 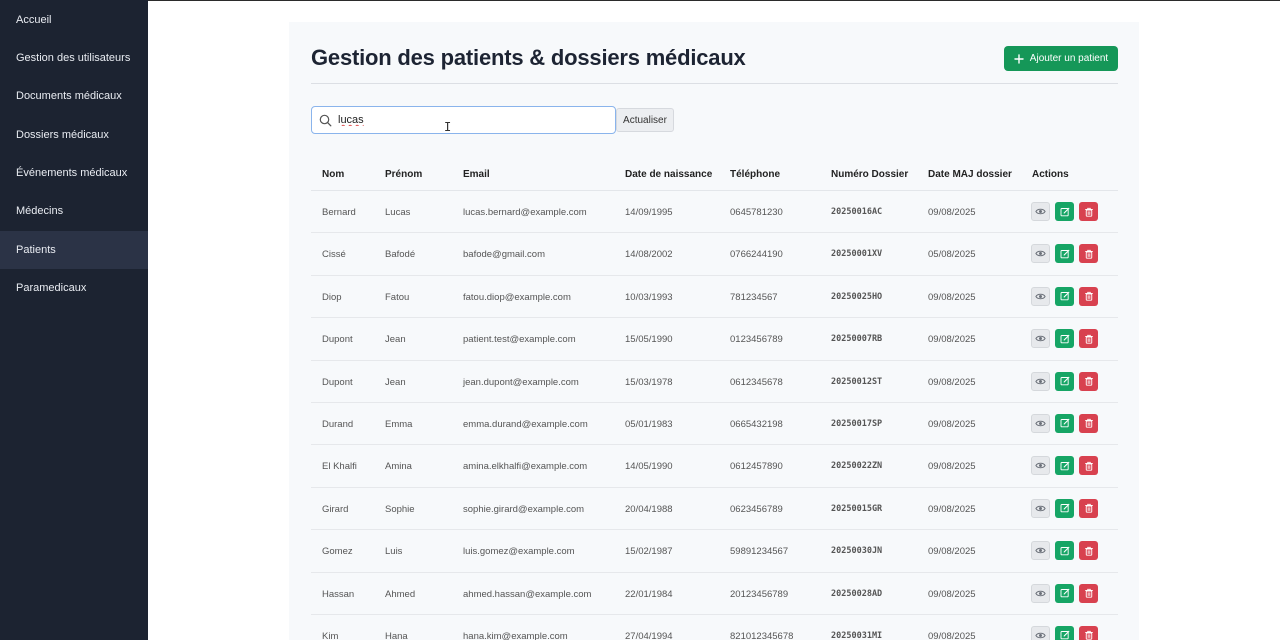 What do you see at coordinates (338, 424) in the screenshot?
I see `cell-nom: Durand` at bounding box center [338, 424].